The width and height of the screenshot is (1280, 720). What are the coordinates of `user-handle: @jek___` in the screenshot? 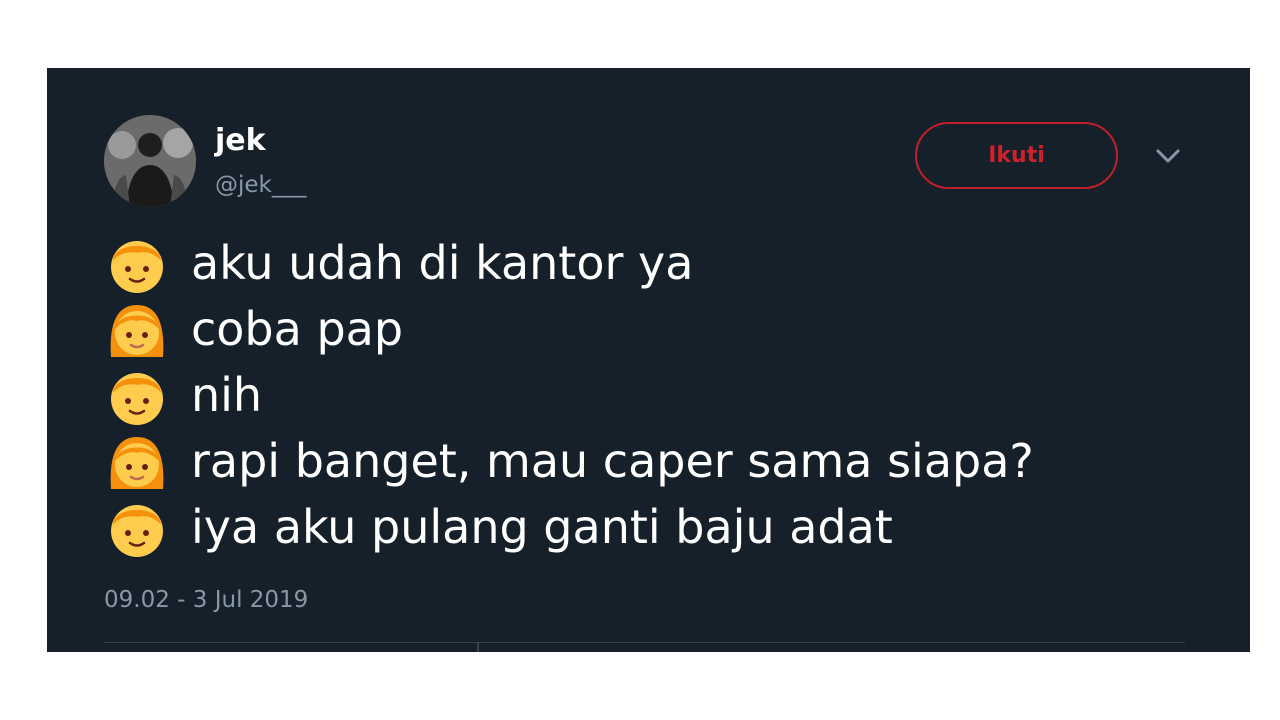 It's located at (260, 185).